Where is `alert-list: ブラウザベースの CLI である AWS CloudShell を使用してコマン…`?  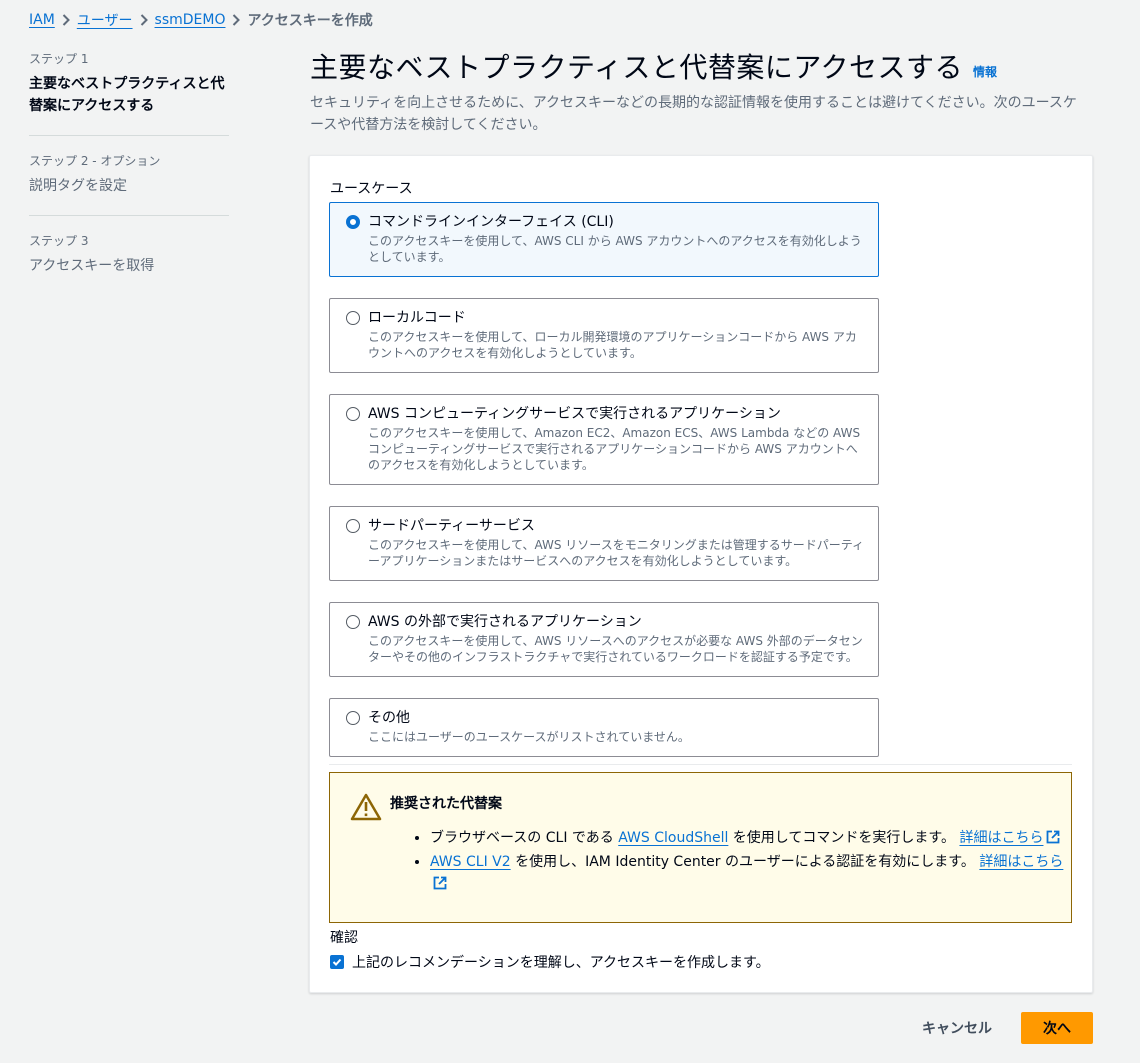 alert-list: ブラウザベースの CLI である AWS CloudShell を使用してコマン… is located at coordinates (741, 862).